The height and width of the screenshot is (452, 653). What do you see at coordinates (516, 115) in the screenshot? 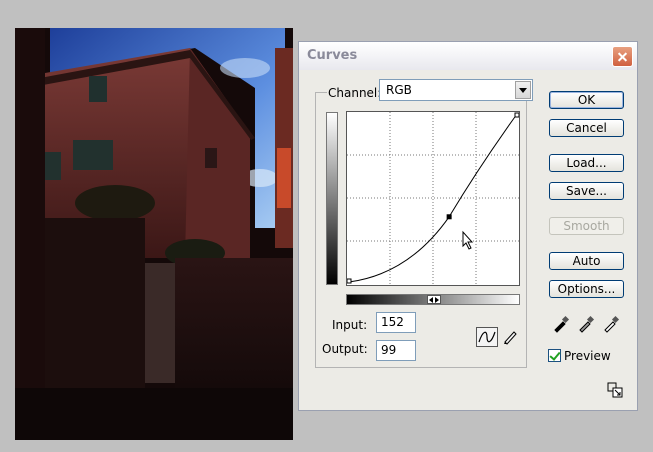
I see `curve-endpoint-white` at bounding box center [516, 115].